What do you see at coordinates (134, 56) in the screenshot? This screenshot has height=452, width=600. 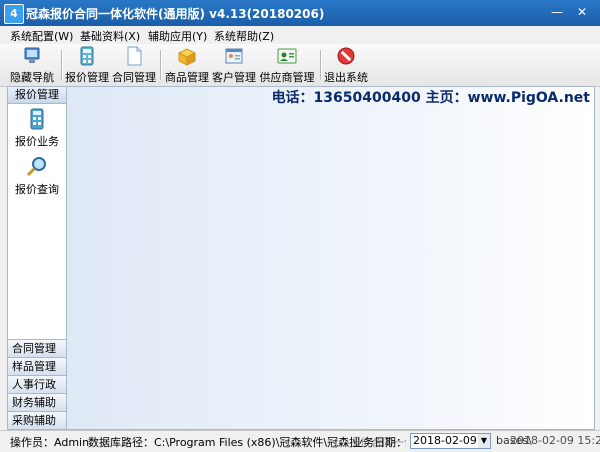 I see `document-icon` at bounding box center [134, 56].